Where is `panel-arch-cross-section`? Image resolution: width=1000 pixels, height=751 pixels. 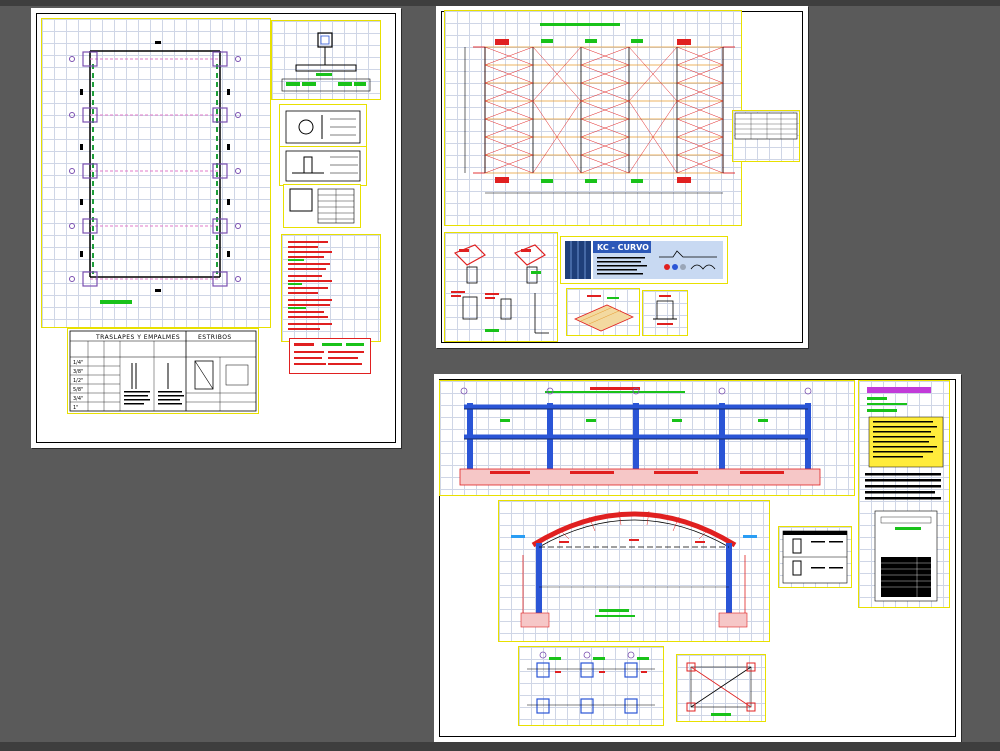
panel-arch-cross-section is located at coordinates (634, 571).